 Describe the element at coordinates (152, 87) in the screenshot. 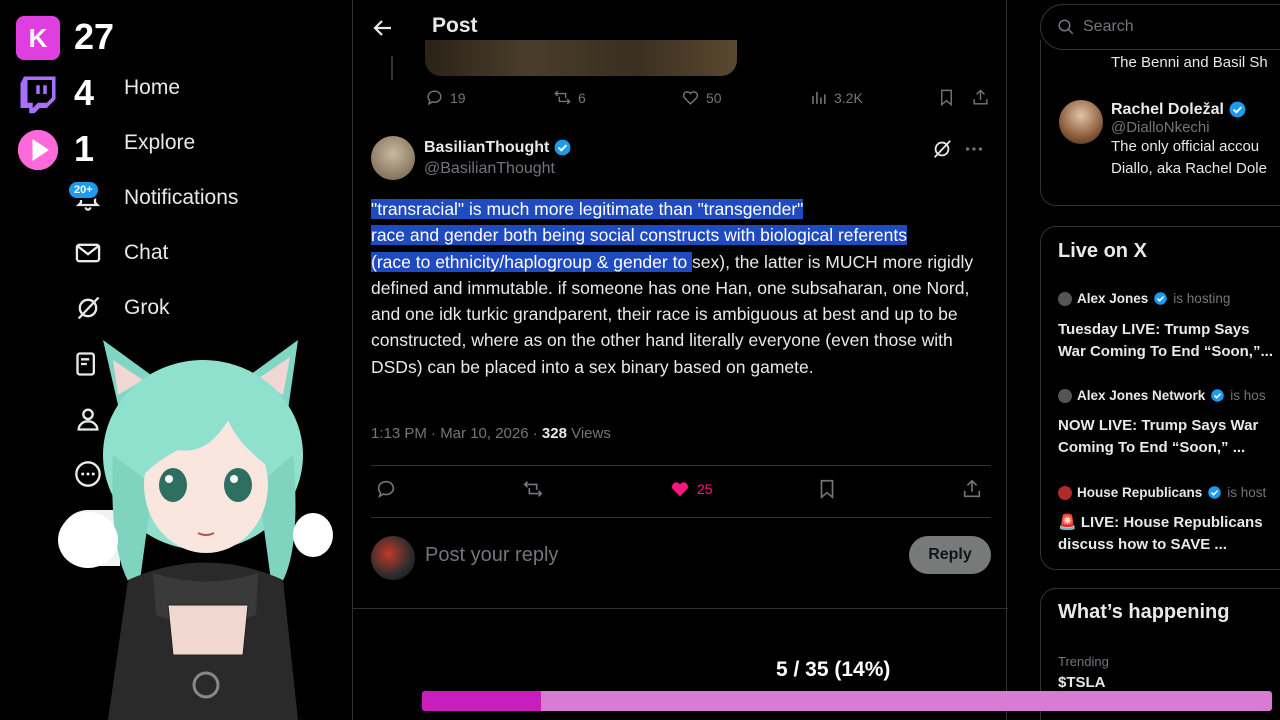

I see `nav-home-label: Home` at that location.